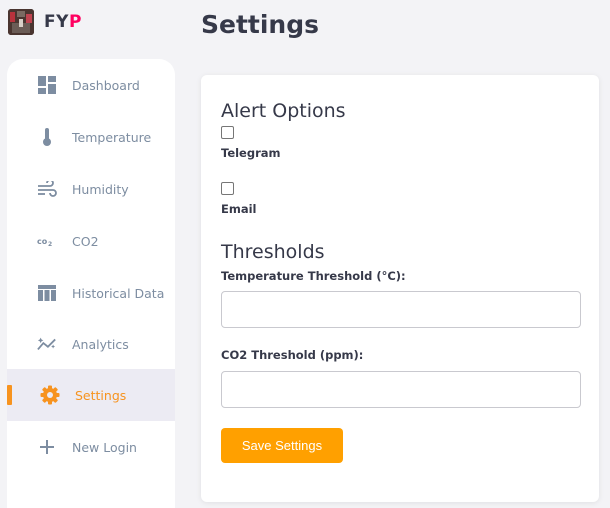 The image size is (610, 508). What do you see at coordinates (21, 22) in the screenshot?
I see `project-logo-image` at bounding box center [21, 22].